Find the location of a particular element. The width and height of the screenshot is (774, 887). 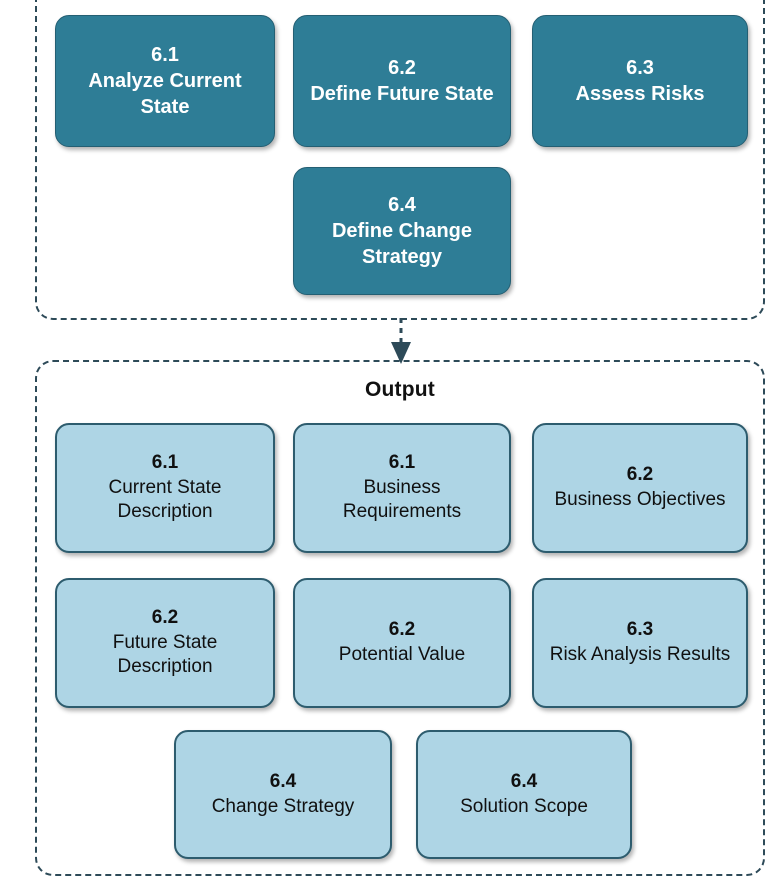

output-node-label: Business Objectives is located at coordinates (640, 499).